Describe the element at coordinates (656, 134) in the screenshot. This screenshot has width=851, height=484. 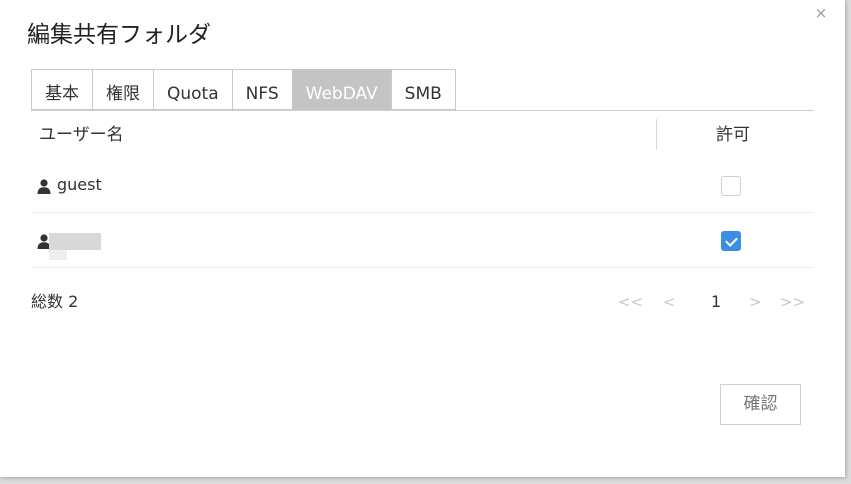
I see `column-divider` at that location.